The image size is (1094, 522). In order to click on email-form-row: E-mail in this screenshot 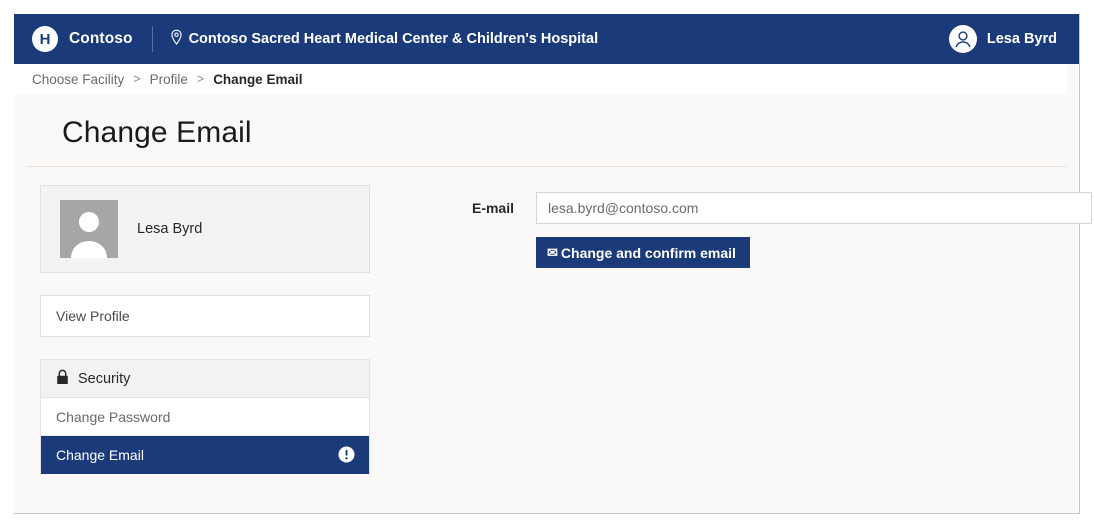, I will do `click(767, 208)`.